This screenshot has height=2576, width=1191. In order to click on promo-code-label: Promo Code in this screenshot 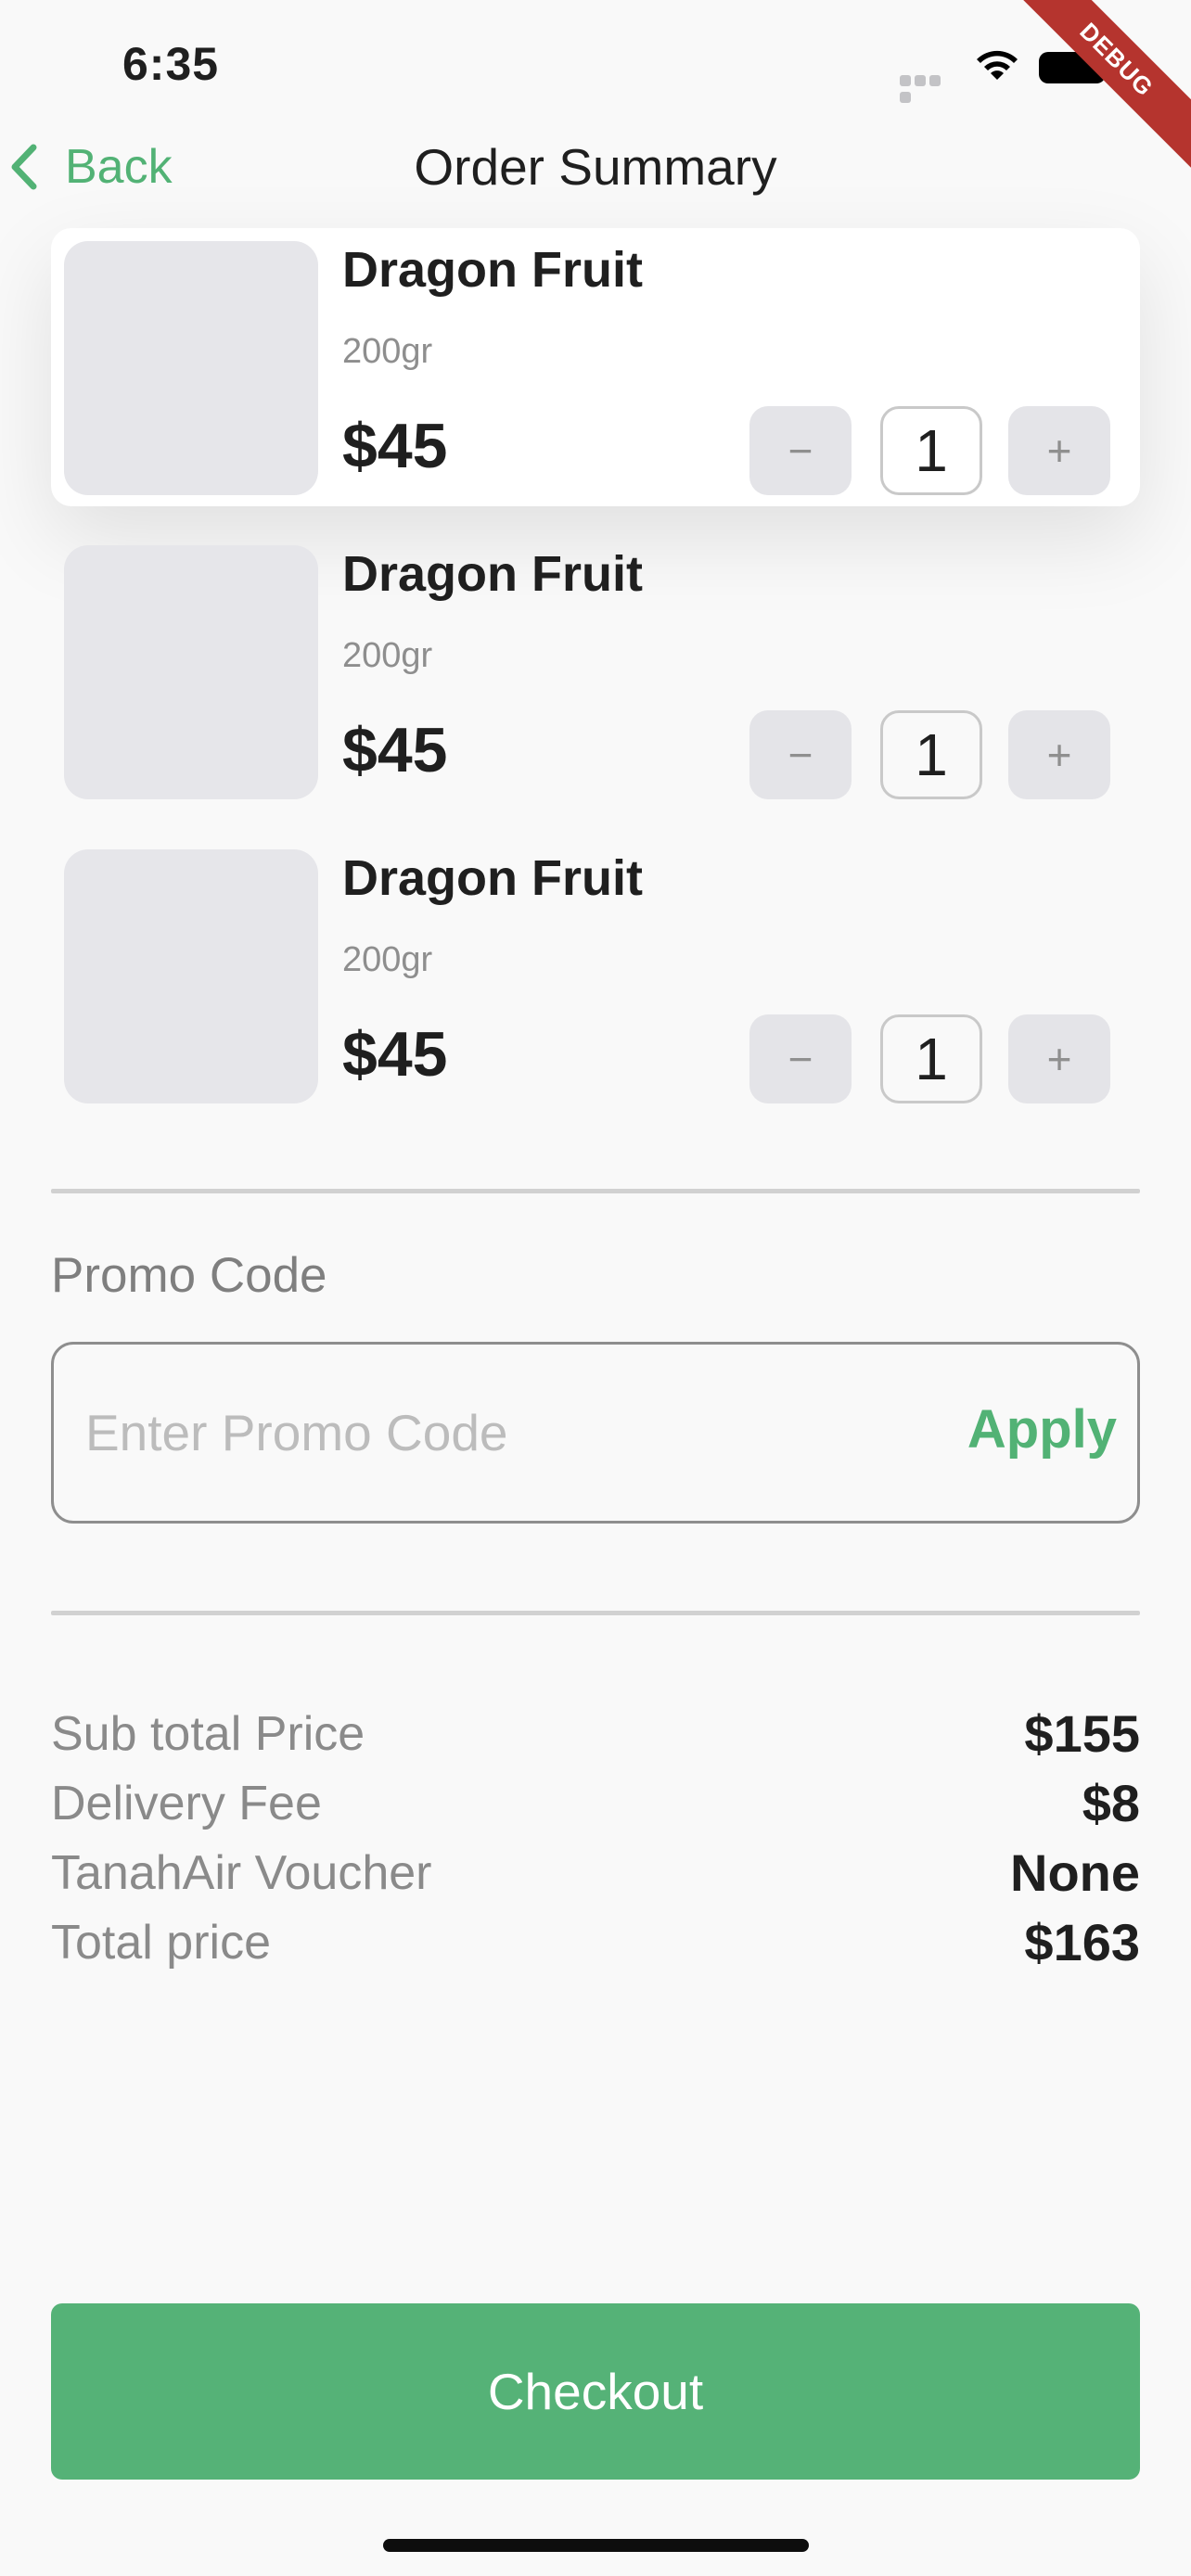, I will do `click(189, 1276)`.